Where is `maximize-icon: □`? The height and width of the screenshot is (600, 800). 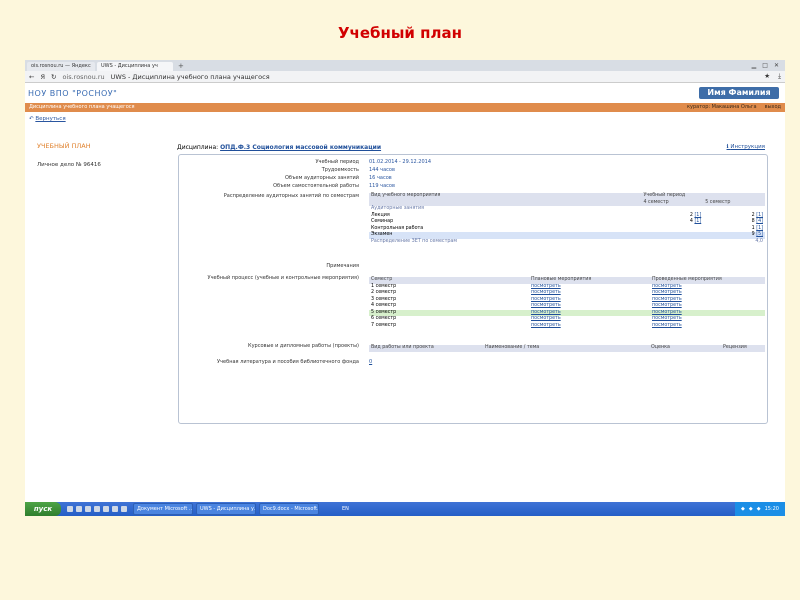 maximize-icon: □ is located at coordinates (765, 65).